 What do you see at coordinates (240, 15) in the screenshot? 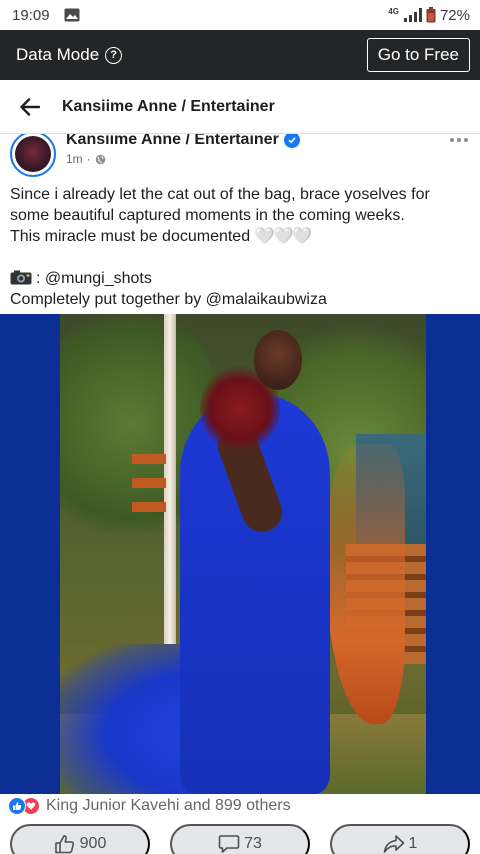
I see `status-bar: 19:09 4G 72%` at bounding box center [240, 15].